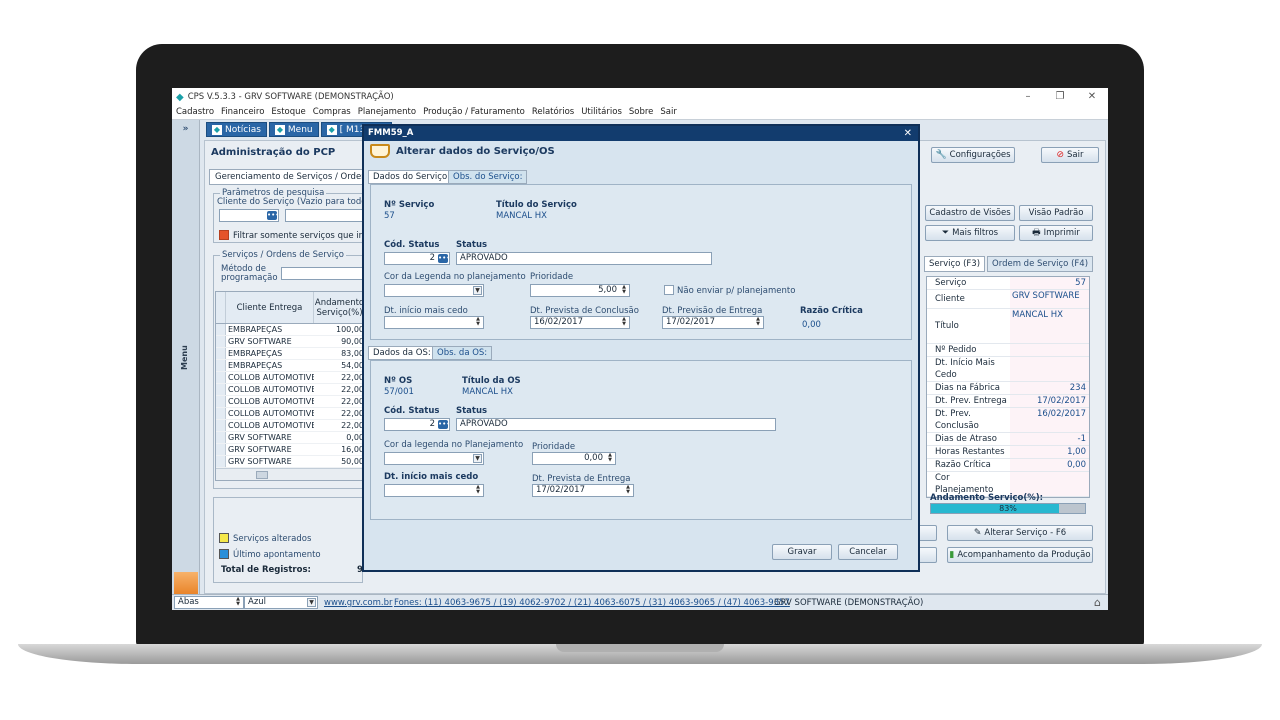 Image resolution: width=1280 pixels, height=720 pixels. What do you see at coordinates (970, 233) in the screenshot?
I see `more-filters-button: ⏷ Mais filtros` at bounding box center [970, 233].